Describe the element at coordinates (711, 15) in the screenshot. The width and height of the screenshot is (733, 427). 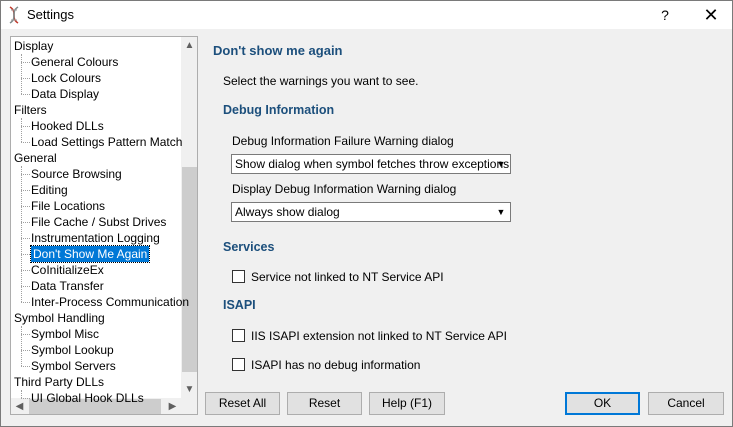
I see `close-button: ✕` at that location.